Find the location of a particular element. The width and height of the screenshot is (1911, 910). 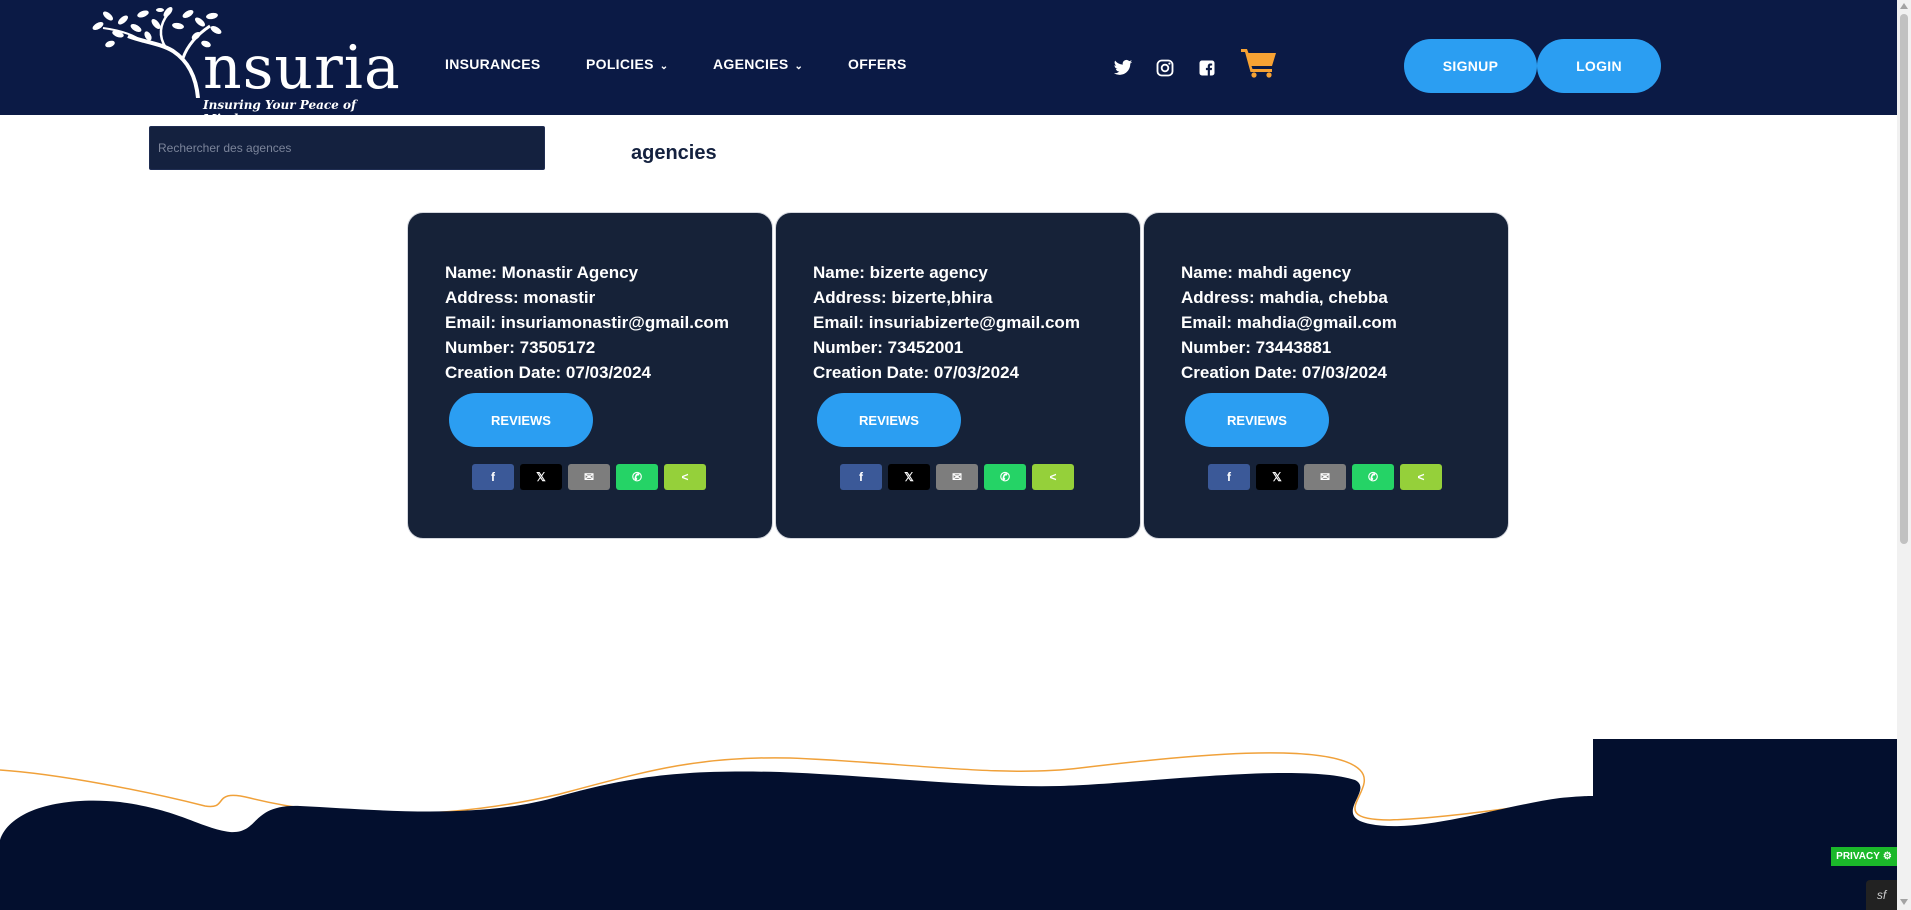

scrollbar-thumb is located at coordinates (1904, 279).